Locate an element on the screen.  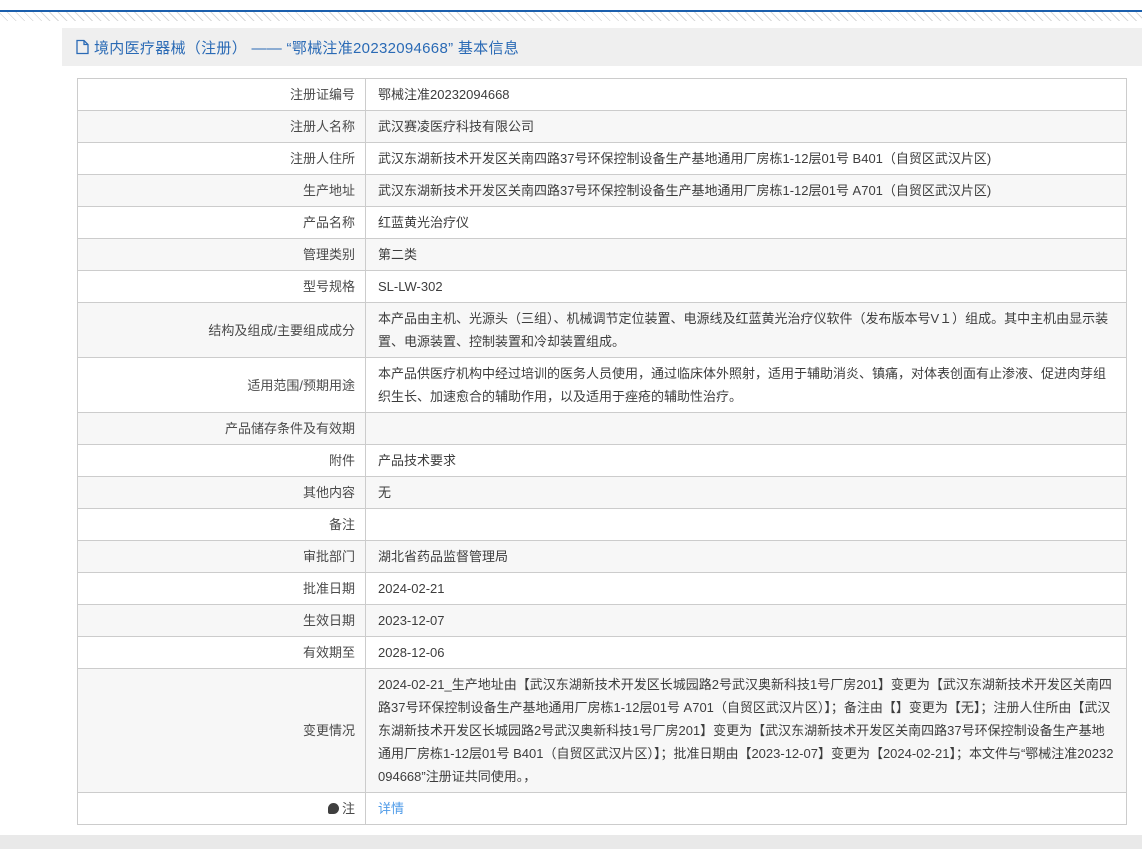
row-value: 2023-12-07 is located at coordinates (746, 620).